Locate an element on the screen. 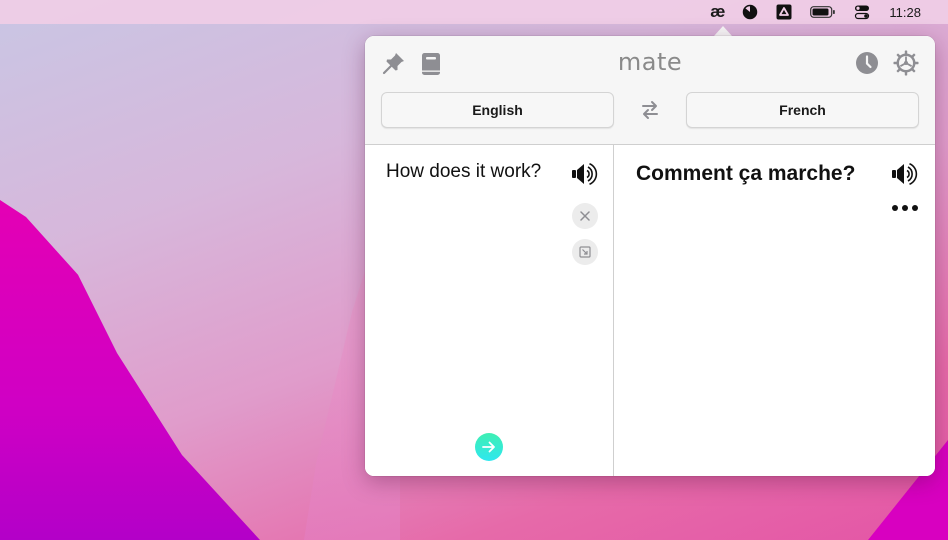 The height and width of the screenshot is (540, 948). translate-submit-button is located at coordinates (489, 447).